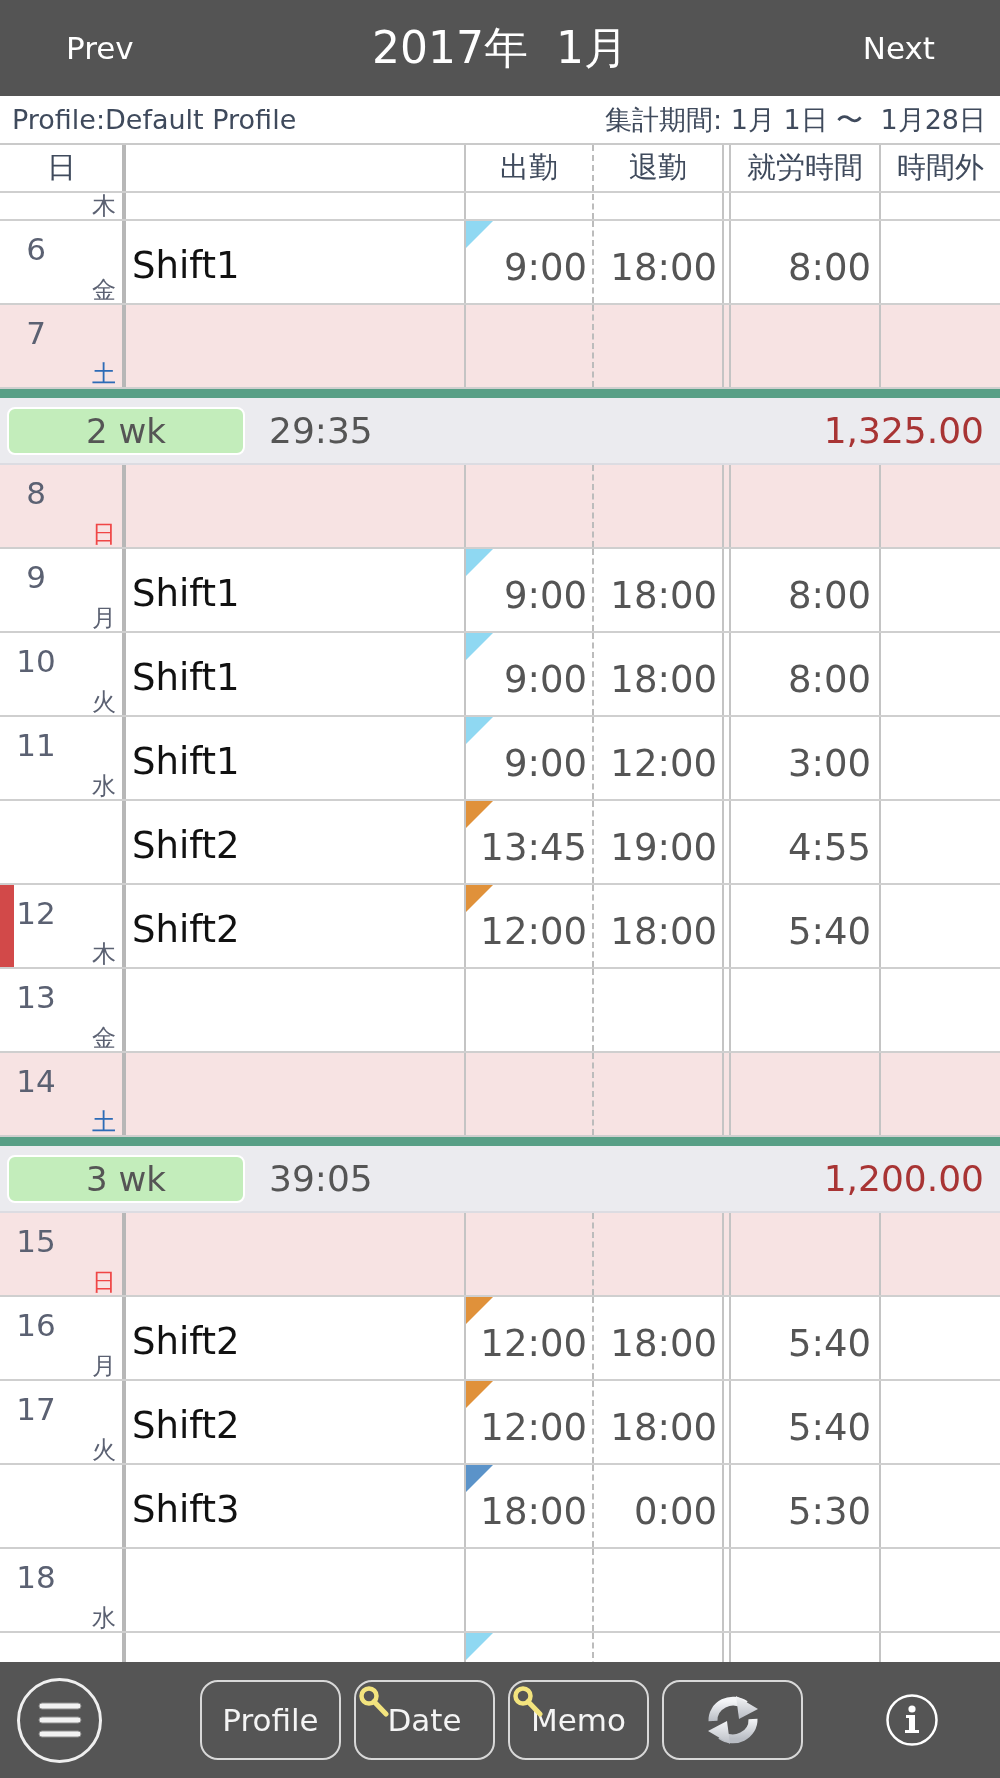 The width and height of the screenshot is (1000, 1778). I want to click on day-number: 12, so click(36, 914).